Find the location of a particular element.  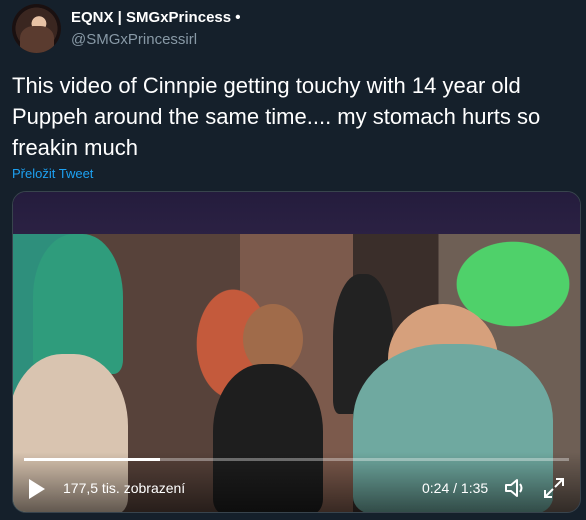

view-count: 177,5 tis. zobrazení is located at coordinates (124, 488).